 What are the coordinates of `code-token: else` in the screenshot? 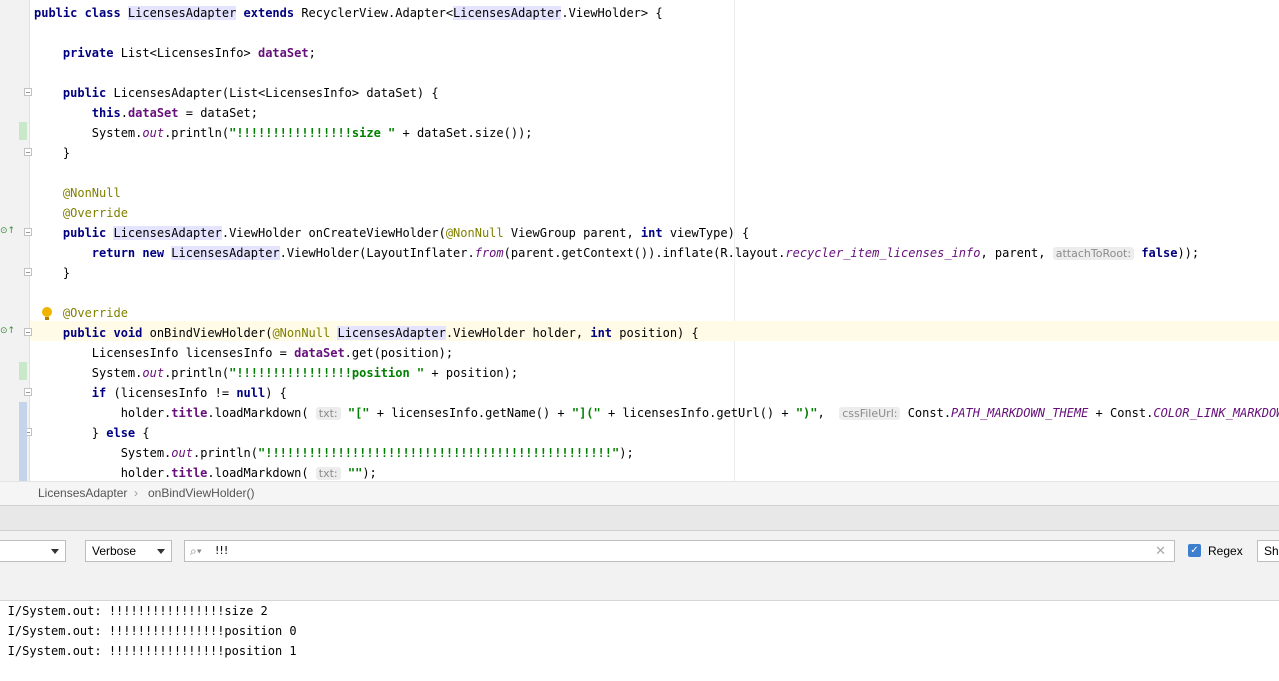 It's located at (124, 433).